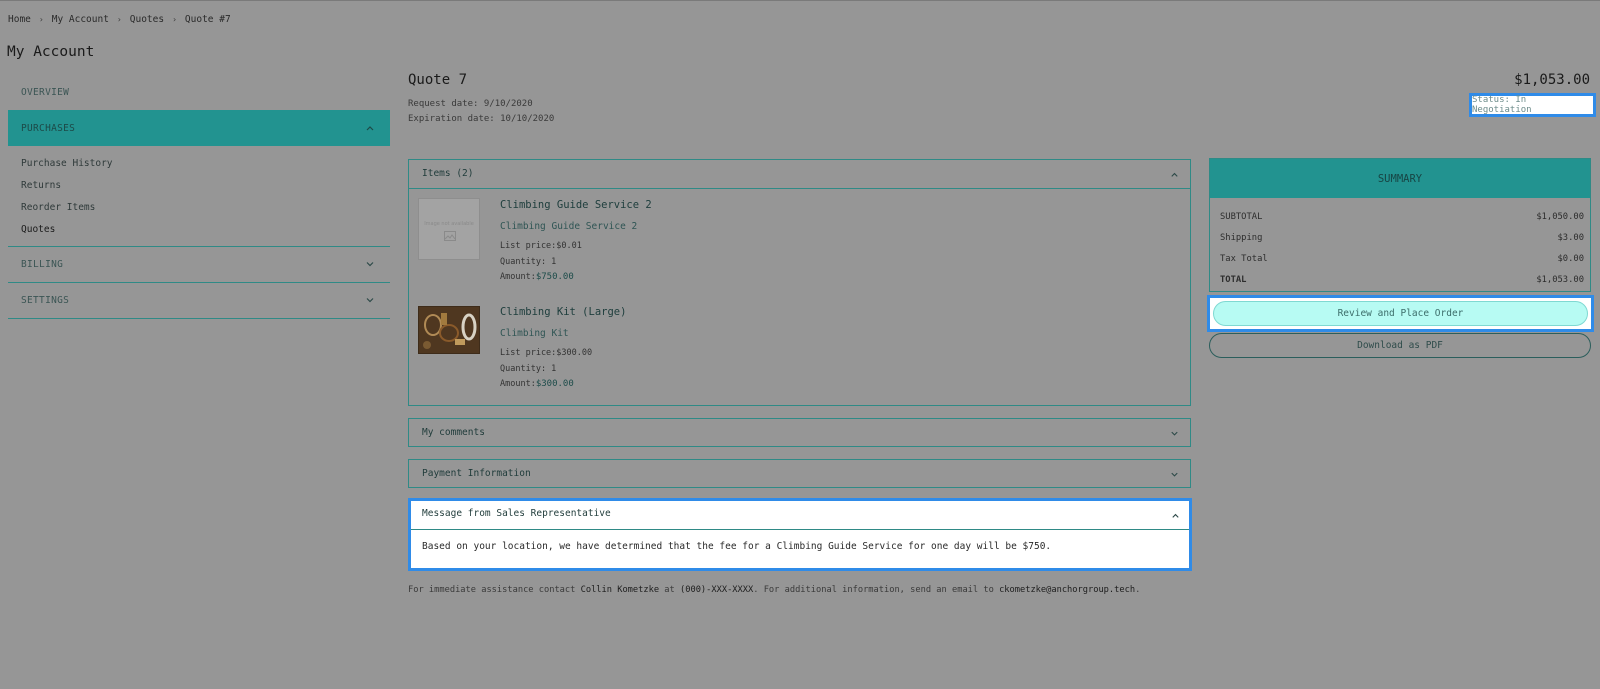 This screenshot has height=689, width=1600. What do you see at coordinates (1241, 217) in the screenshot?
I see `summary-label: SUBTOTAL` at bounding box center [1241, 217].